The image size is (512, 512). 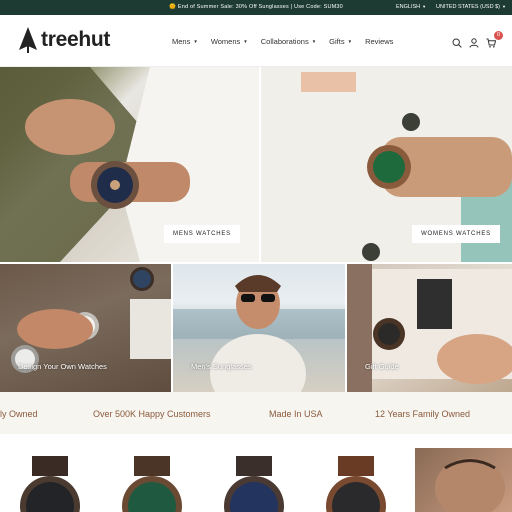 What do you see at coordinates (202, 234) in the screenshot?
I see `mens-watches-button: MENS WATCHES` at bounding box center [202, 234].